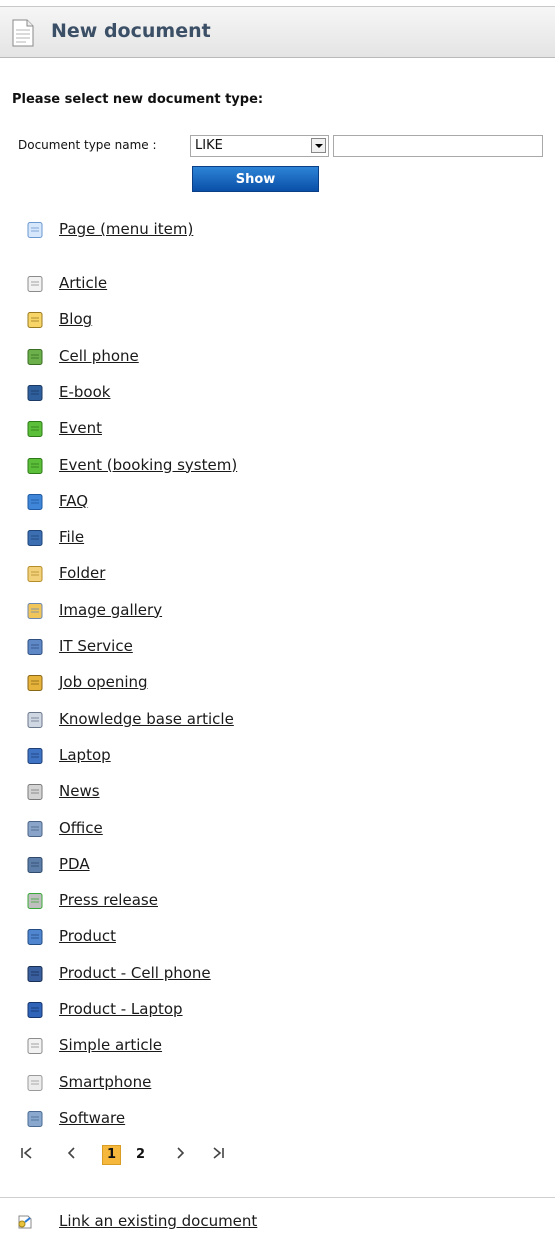 The height and width of the screenshot is (1235, 555). I want to click on flag-icon, so click(35, 429).